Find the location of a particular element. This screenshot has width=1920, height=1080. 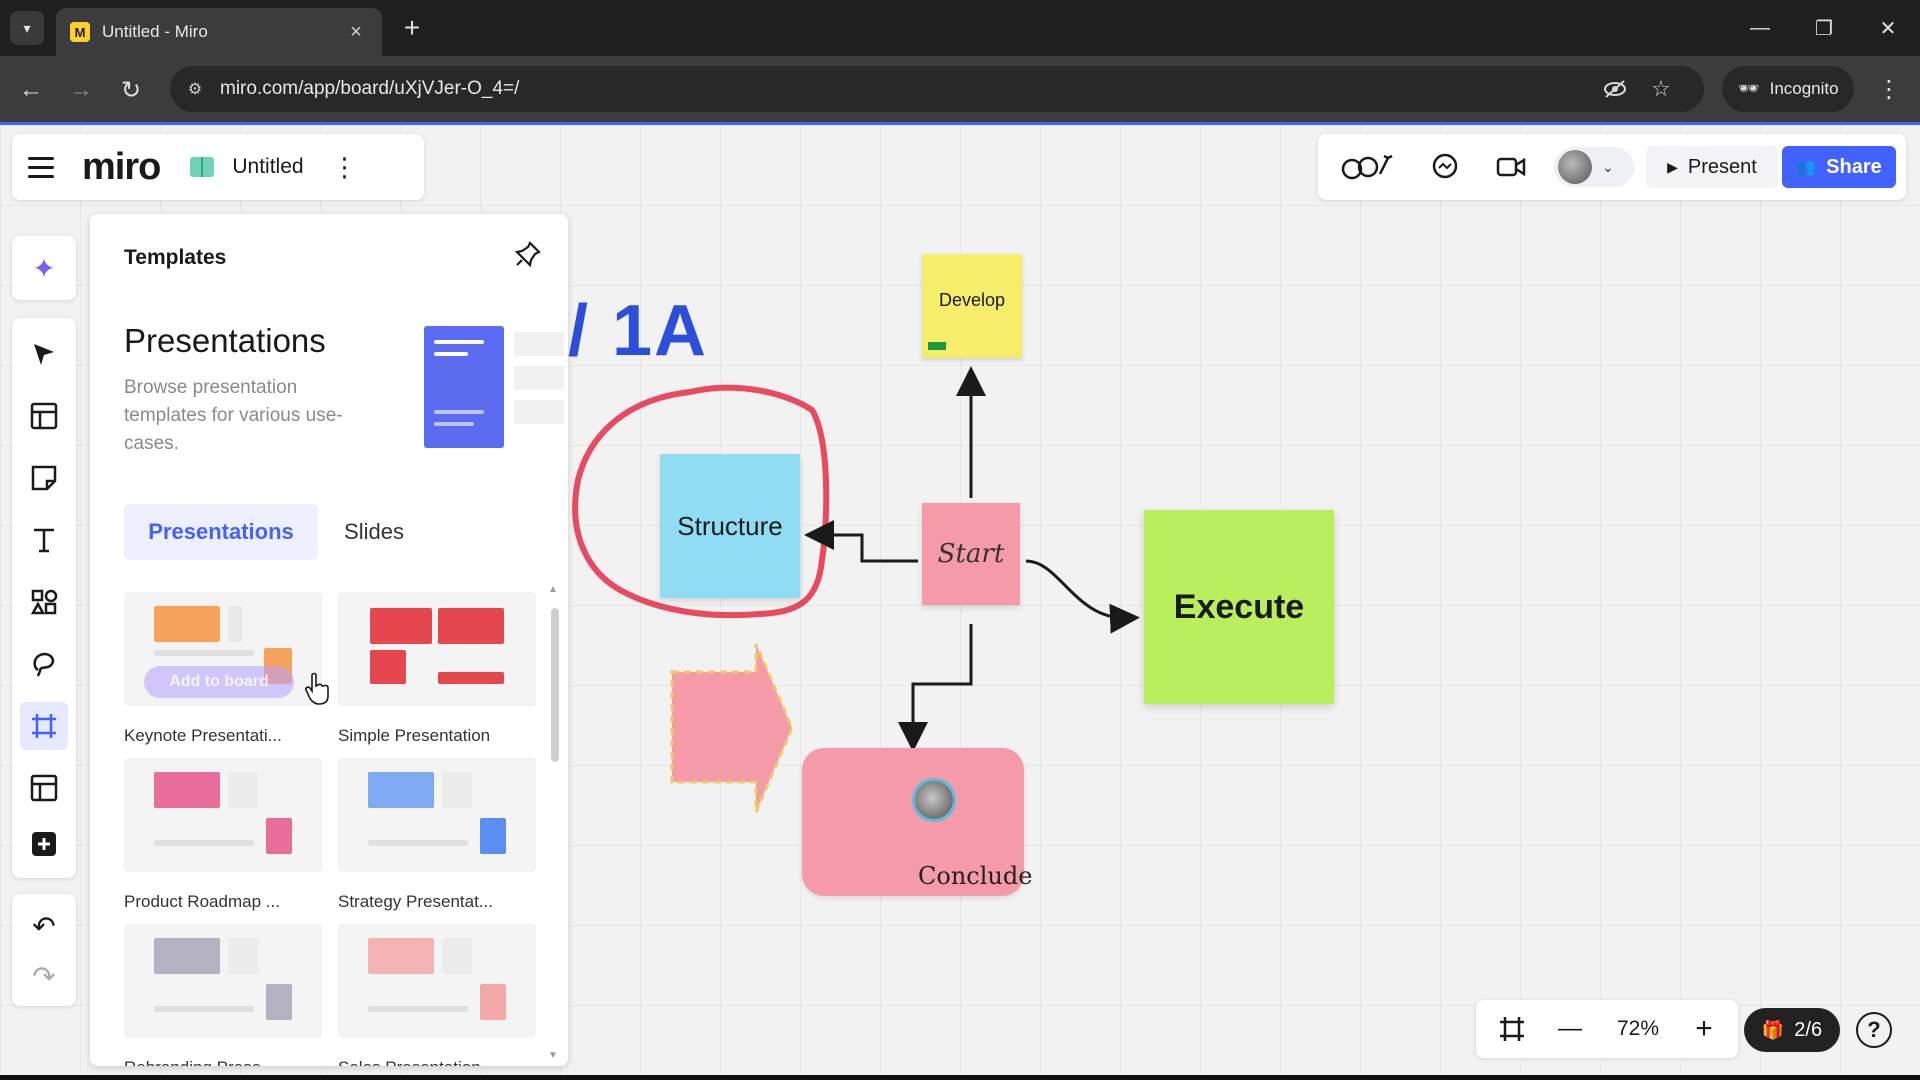

zoom-level: 72% is located at coordinates (1638, 1029).